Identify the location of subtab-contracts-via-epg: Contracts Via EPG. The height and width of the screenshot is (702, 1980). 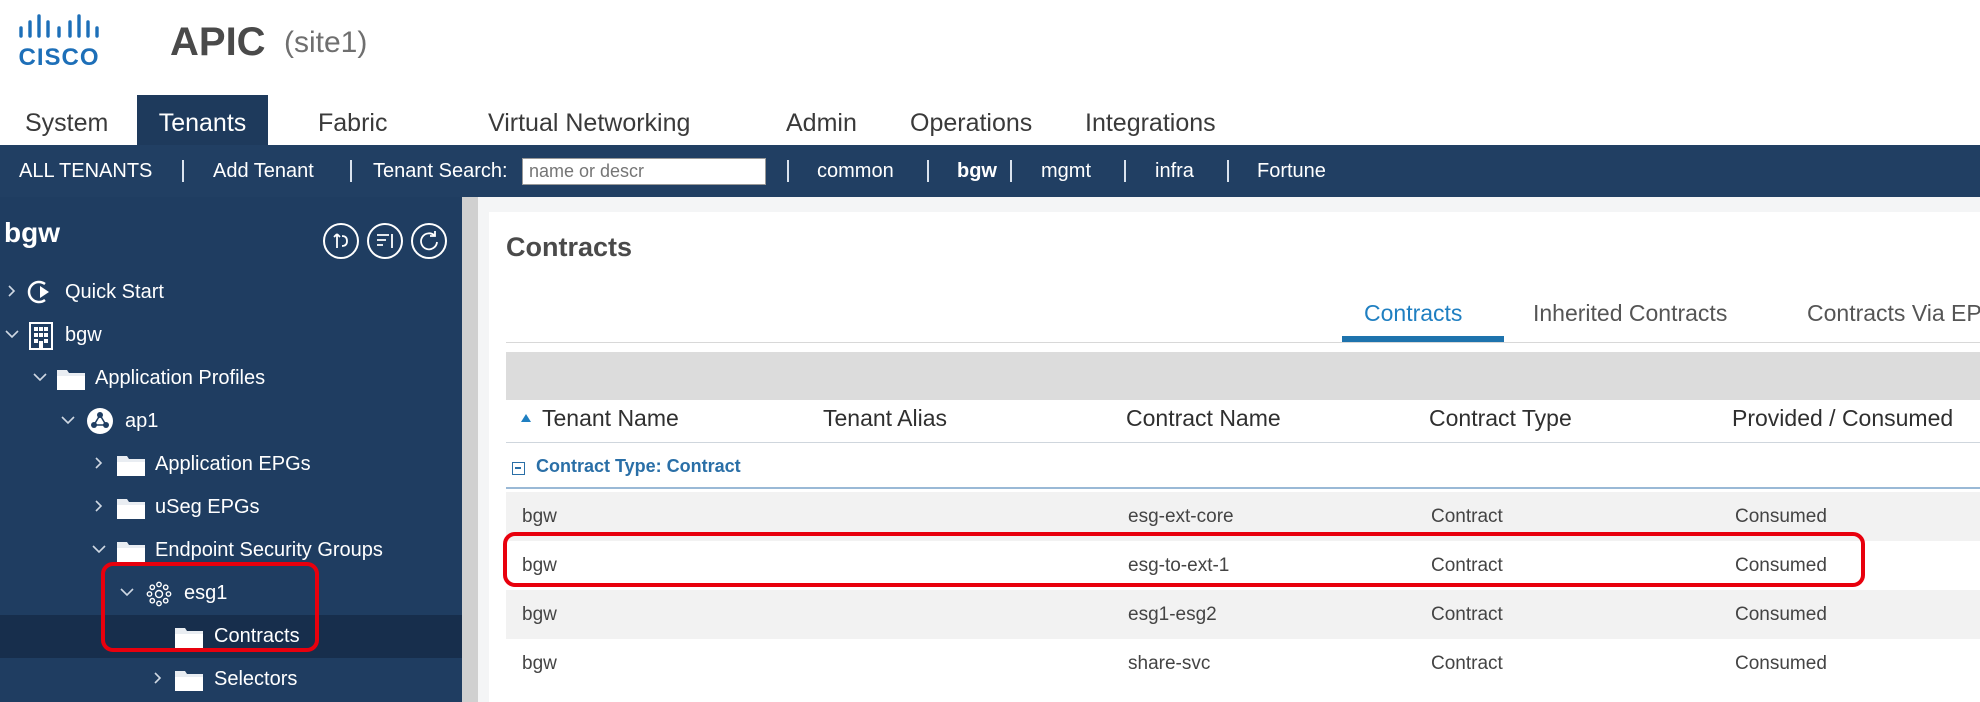
(1893, 313).